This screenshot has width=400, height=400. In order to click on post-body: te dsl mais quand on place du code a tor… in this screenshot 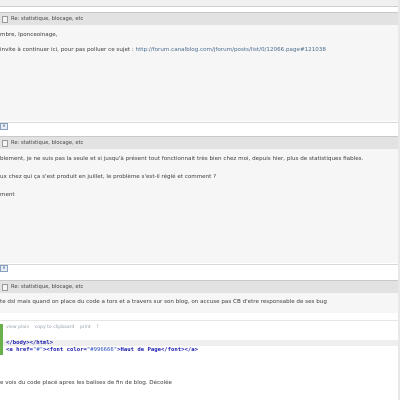, I will do `click(200, 303)`.